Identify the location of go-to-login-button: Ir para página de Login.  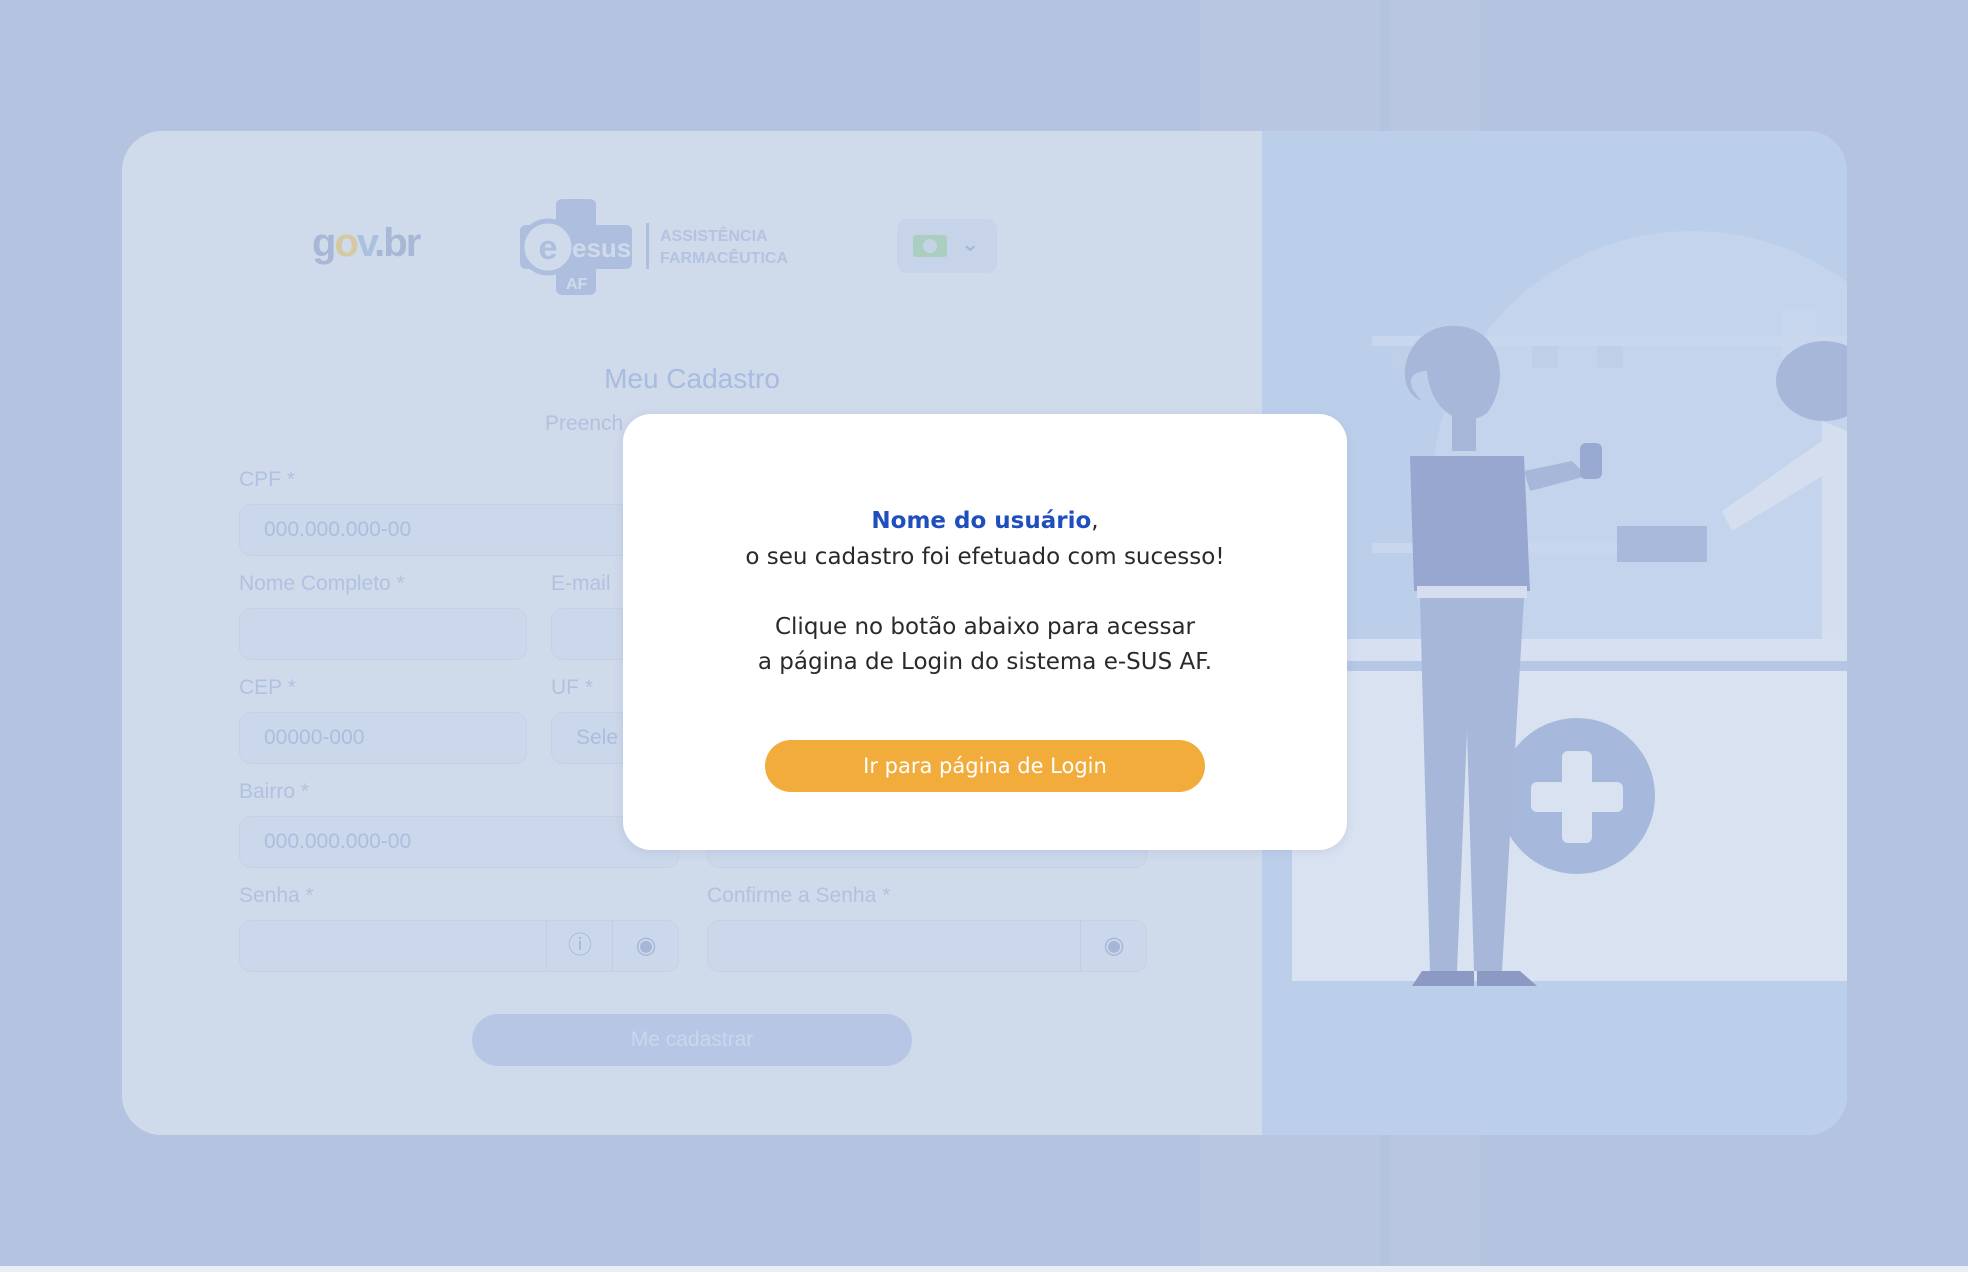
(985, 766).